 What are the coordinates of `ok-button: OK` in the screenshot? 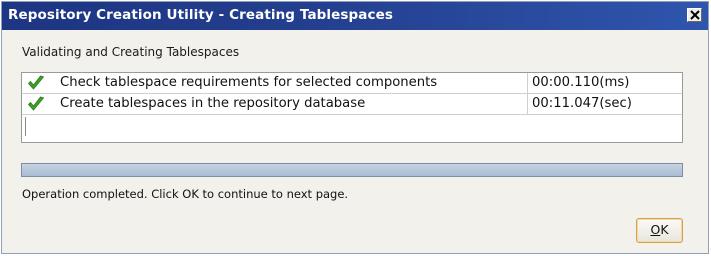 It's located at (659, 230).